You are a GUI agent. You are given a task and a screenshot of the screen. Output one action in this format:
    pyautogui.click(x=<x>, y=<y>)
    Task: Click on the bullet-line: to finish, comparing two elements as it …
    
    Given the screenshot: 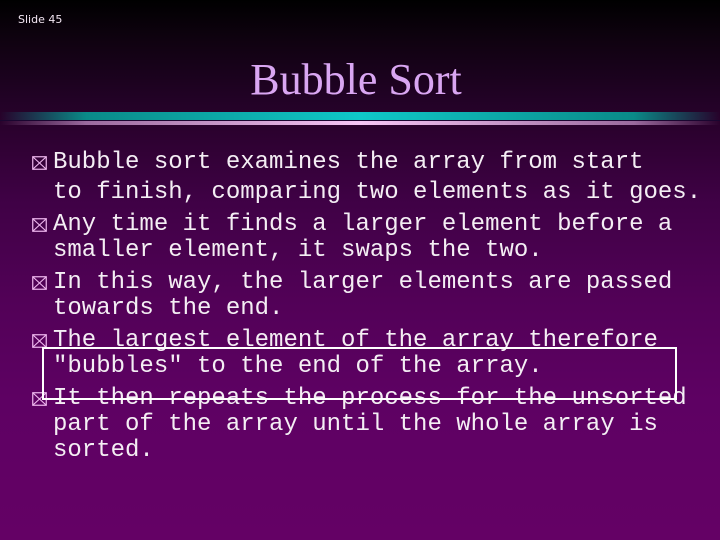 What is the action you would take?
    pyautogui.click(x=377, y=192)
    